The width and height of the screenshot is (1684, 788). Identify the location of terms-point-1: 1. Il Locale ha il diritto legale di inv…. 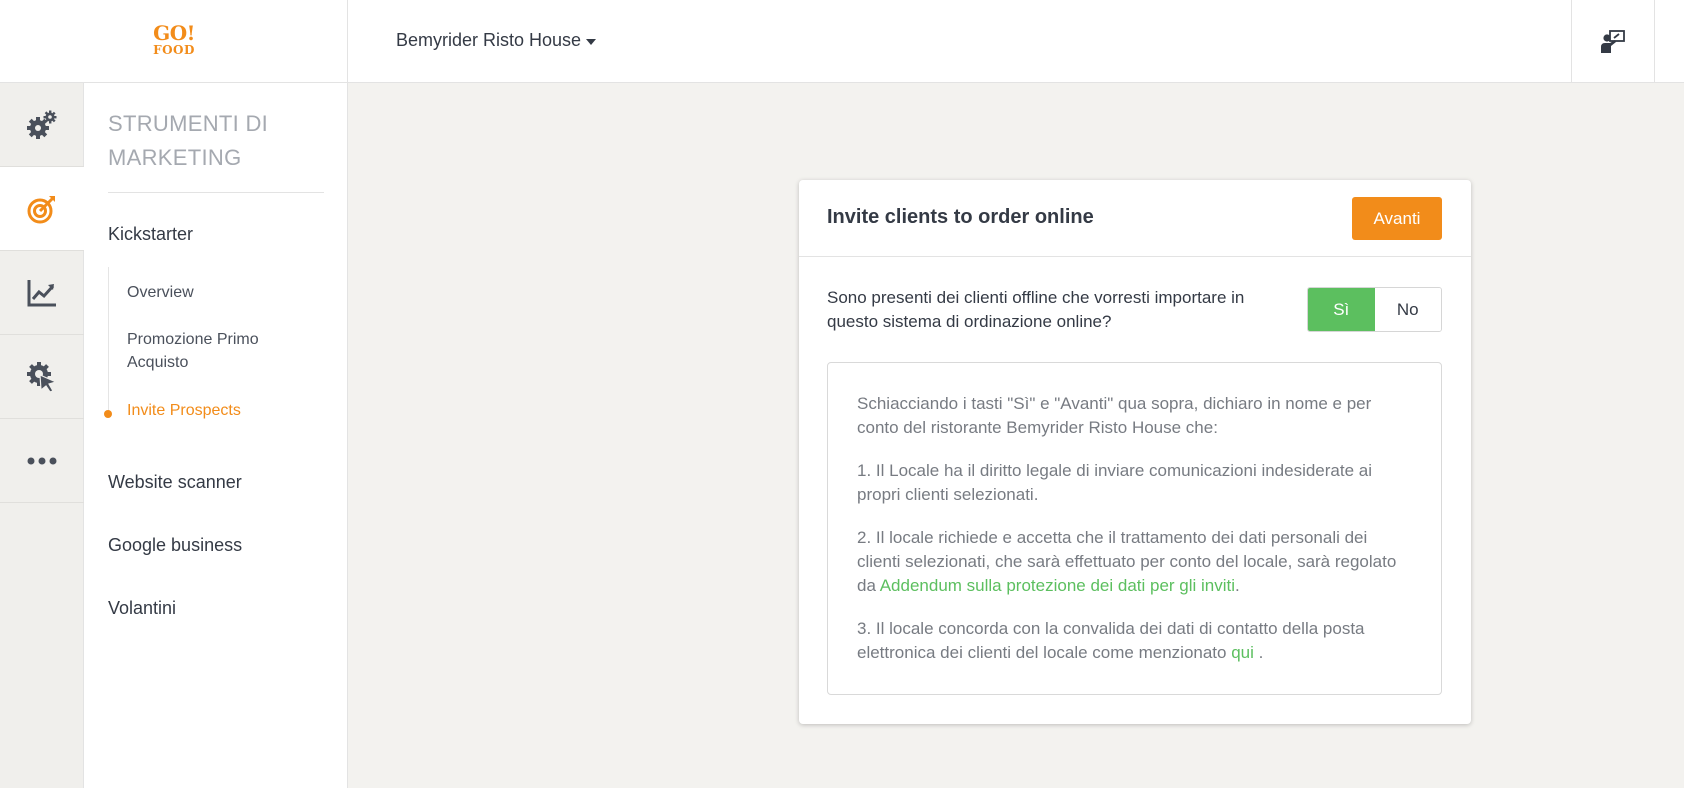
(1115, 482).